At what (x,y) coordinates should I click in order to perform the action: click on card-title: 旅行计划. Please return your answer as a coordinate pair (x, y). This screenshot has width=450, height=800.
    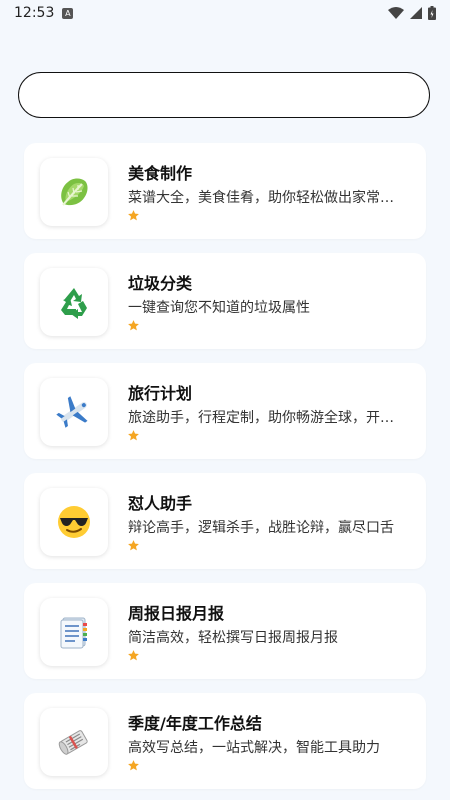
    Looking at the image, I should click on (160, 393).